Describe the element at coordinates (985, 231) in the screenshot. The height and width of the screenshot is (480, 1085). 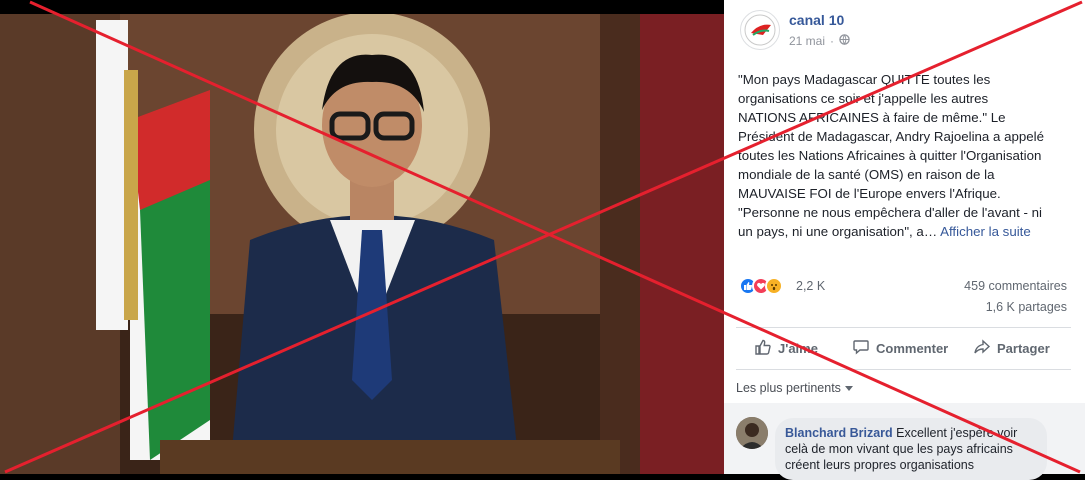
I see `see-more-link: Afficher la suite` at that location.